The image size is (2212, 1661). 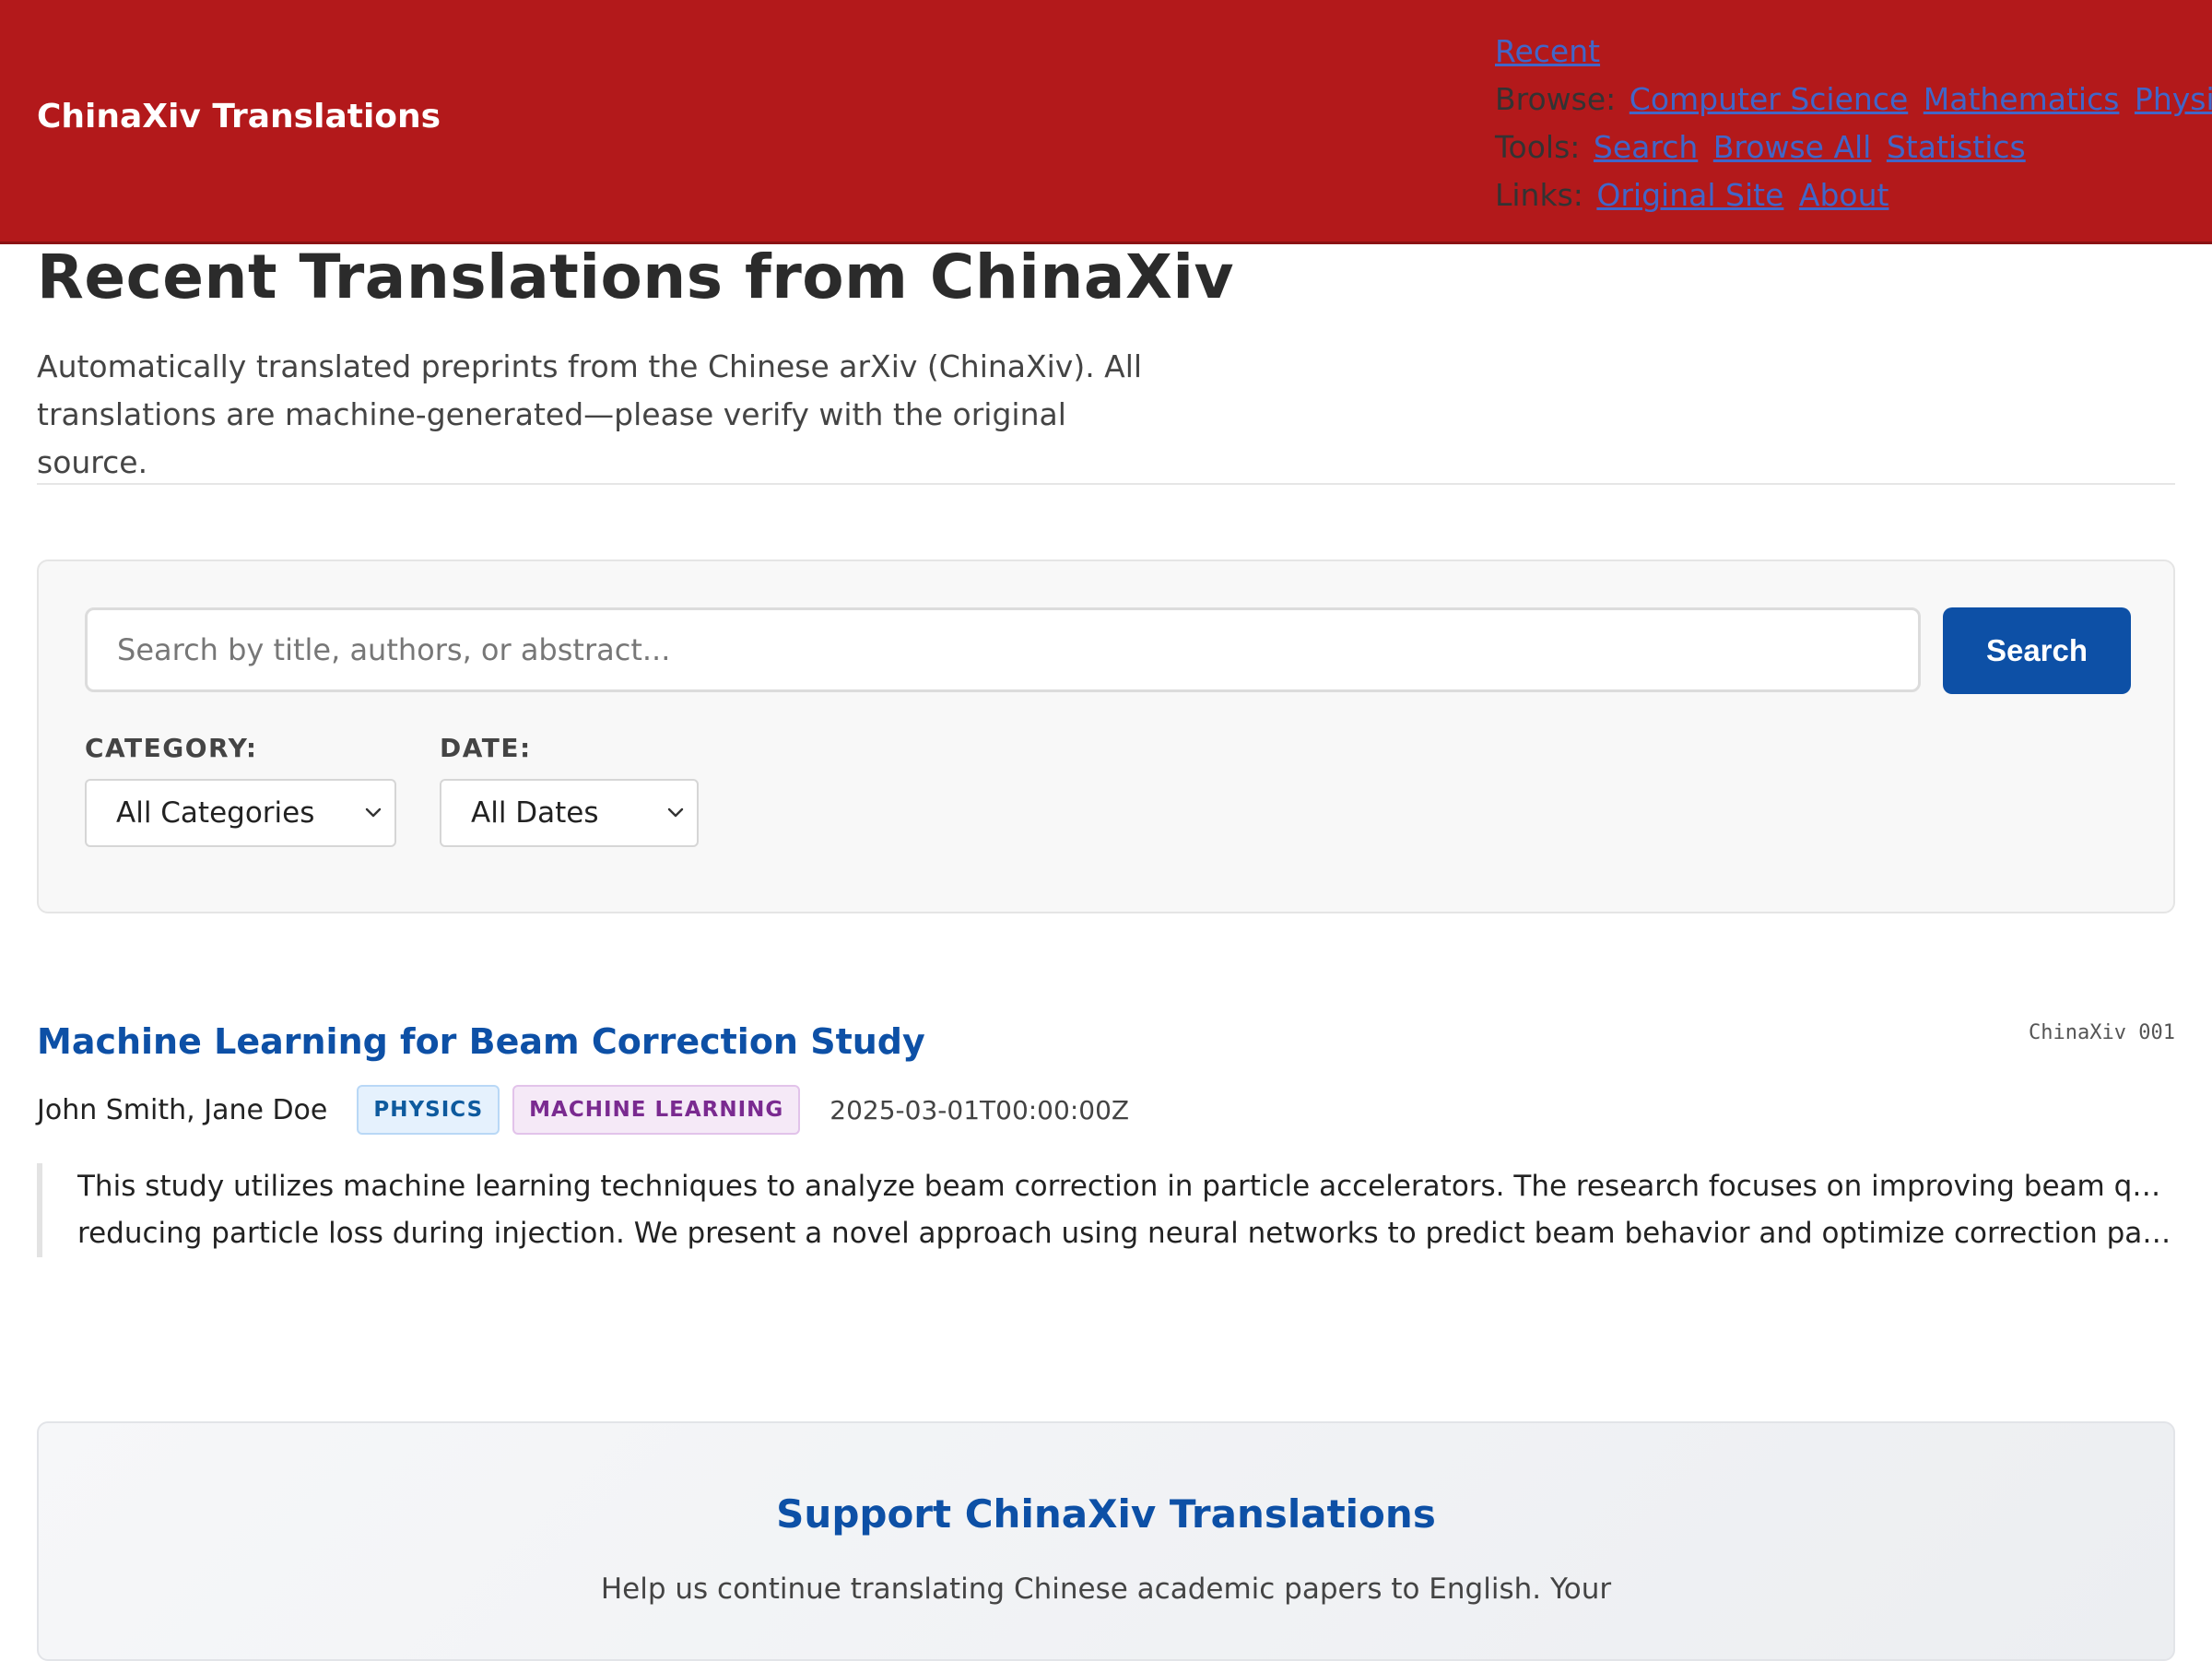 What do you see at coordinates (1547, 51) in the screenshot?
I see `nav-link-recent: Recent` at bounding box center [1547, 51].